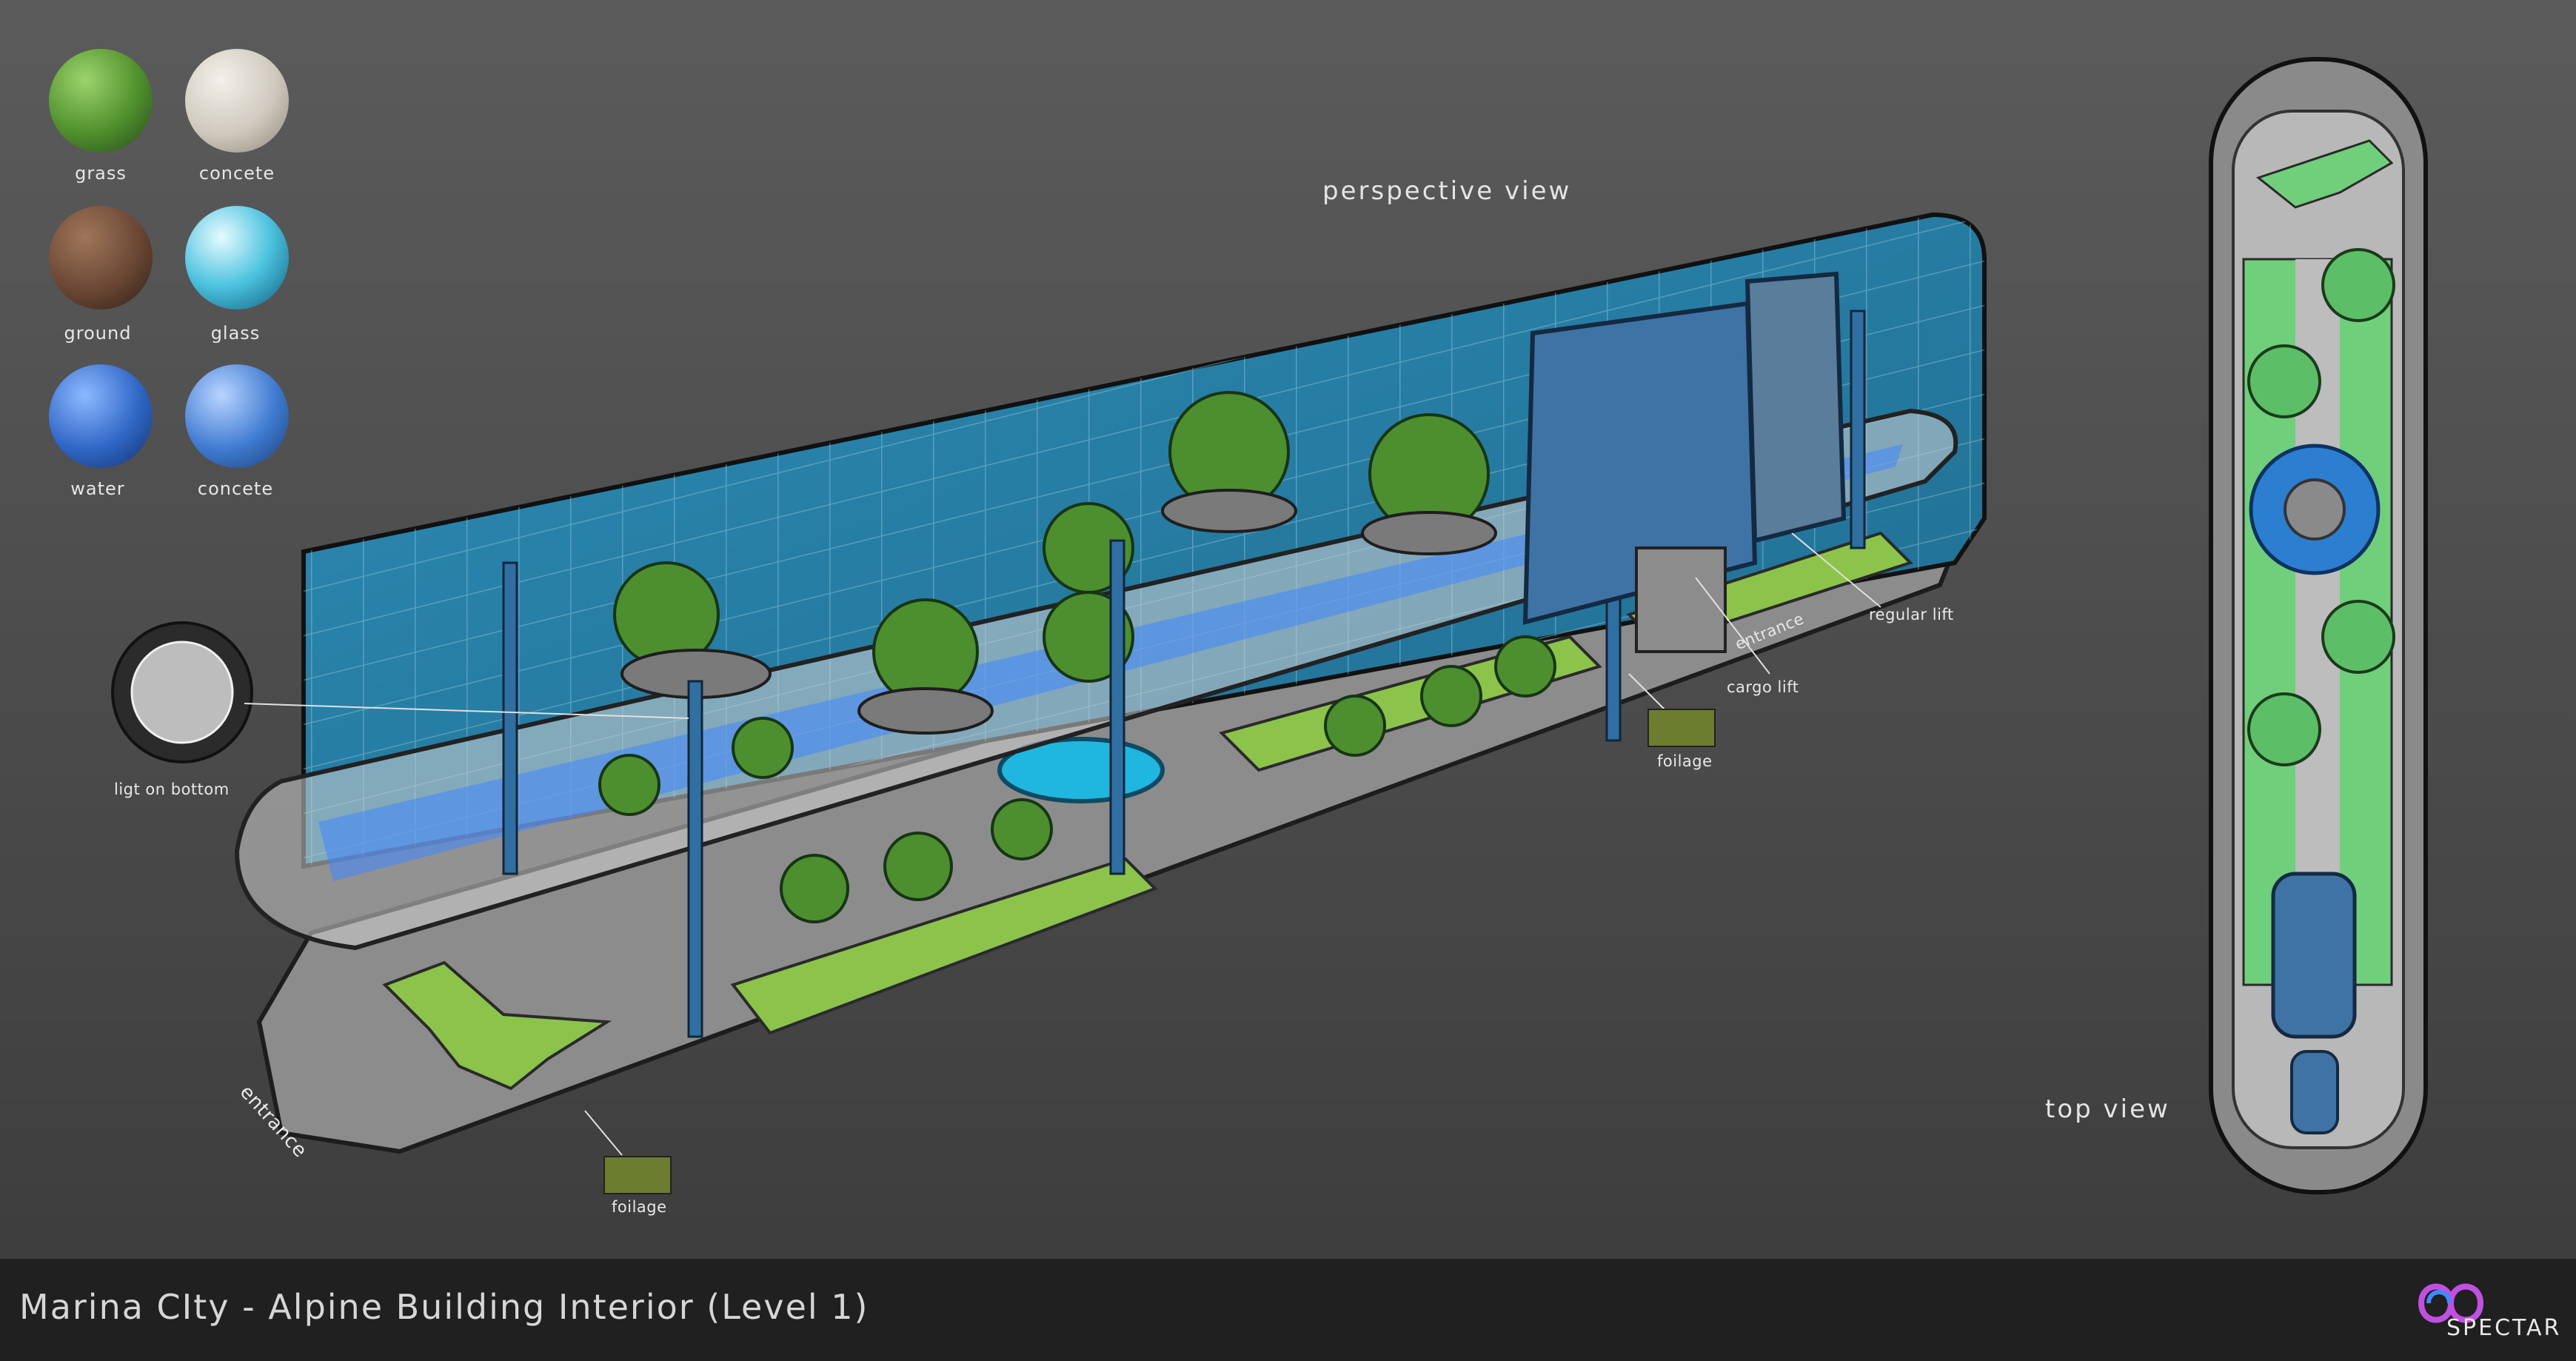 Image resolution: width=2576 pixels, height=1361 pixels. Describe the element at coordinates (1685, 761) in the screenshot. I see `foliage-callout-right: foilage` at that location.